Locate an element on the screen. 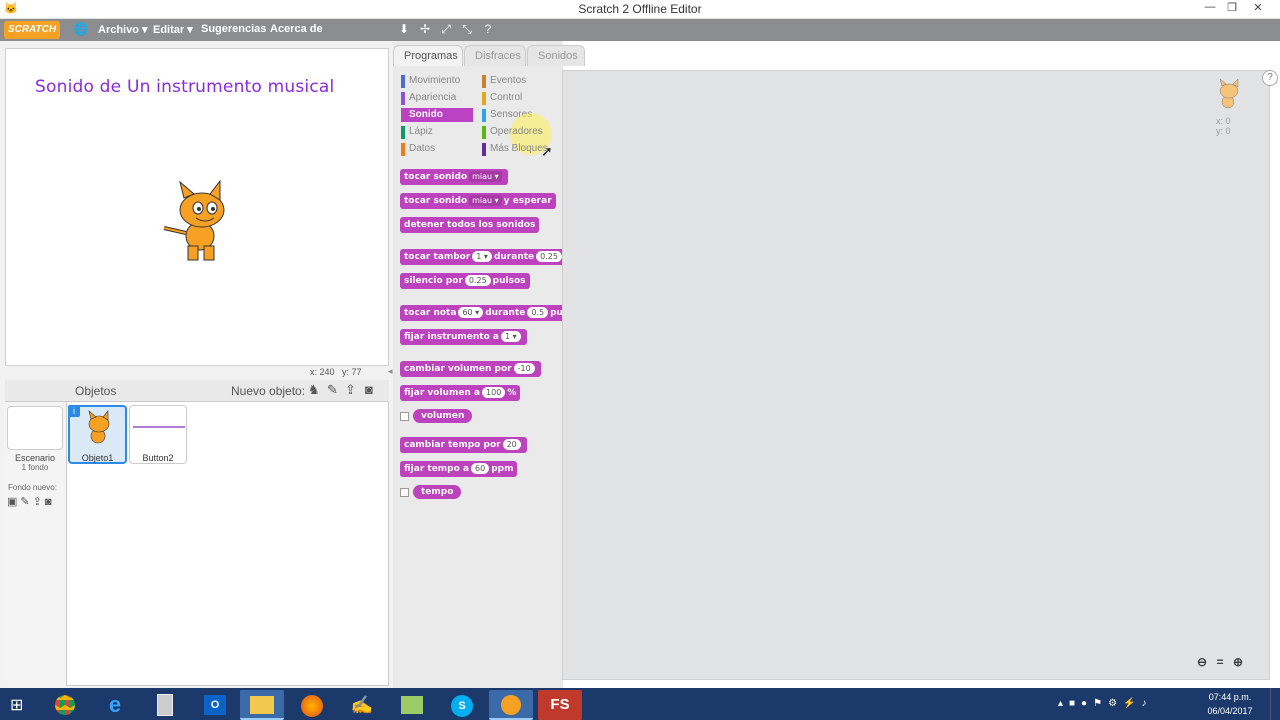  close-button: ✕ is located at coordinates (1258, 9).